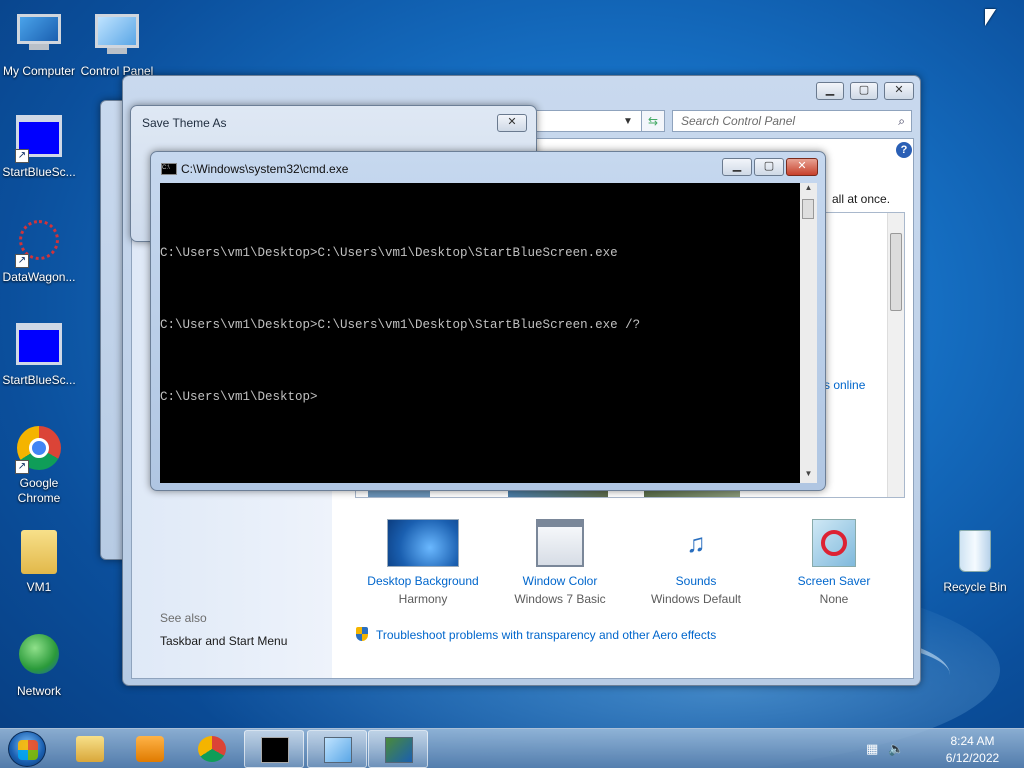 The height and width of the screenshot is (768, 1024). What do you see at coordinates (738, 121) in the screenshot?
I see `search-placeholder: Search Control Panel` at bounding box center [738, 121].